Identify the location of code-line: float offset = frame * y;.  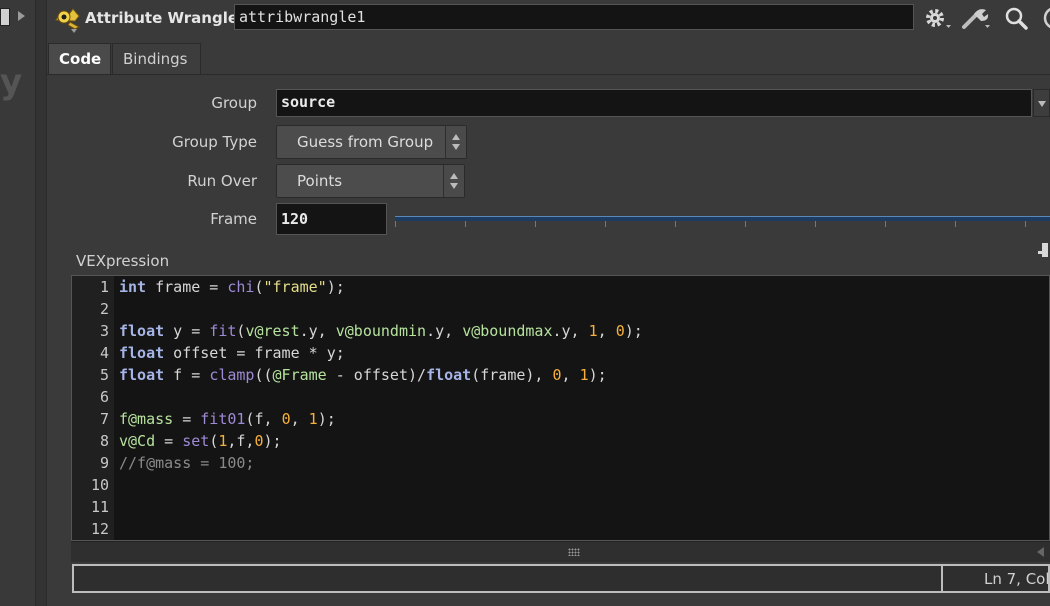
(232, 353).